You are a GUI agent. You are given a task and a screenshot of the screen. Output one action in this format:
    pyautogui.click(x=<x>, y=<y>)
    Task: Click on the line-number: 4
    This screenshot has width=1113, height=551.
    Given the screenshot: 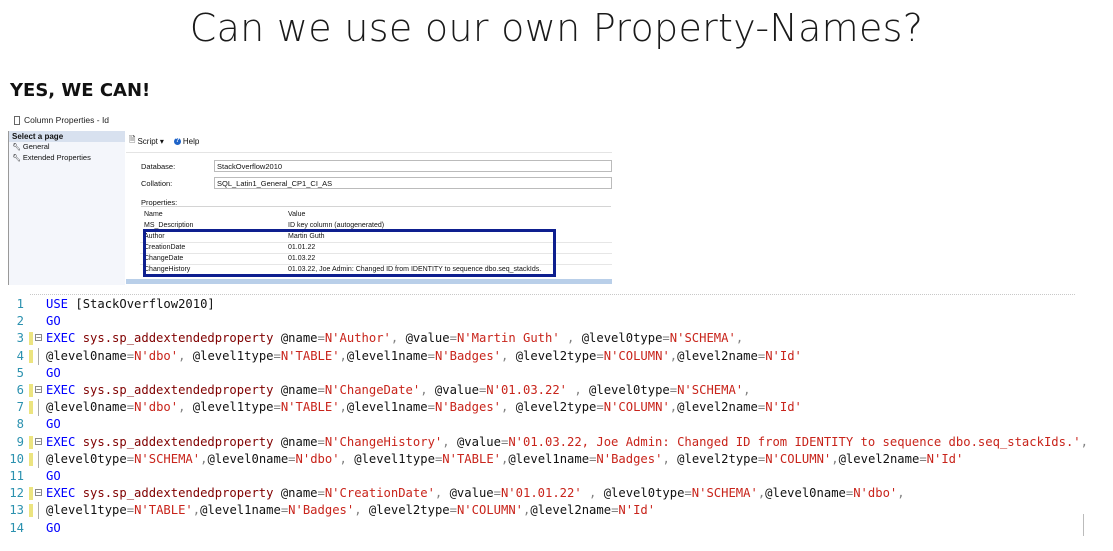 What is the action you would take?
    pyautogui.click(x=20, y=355)
    